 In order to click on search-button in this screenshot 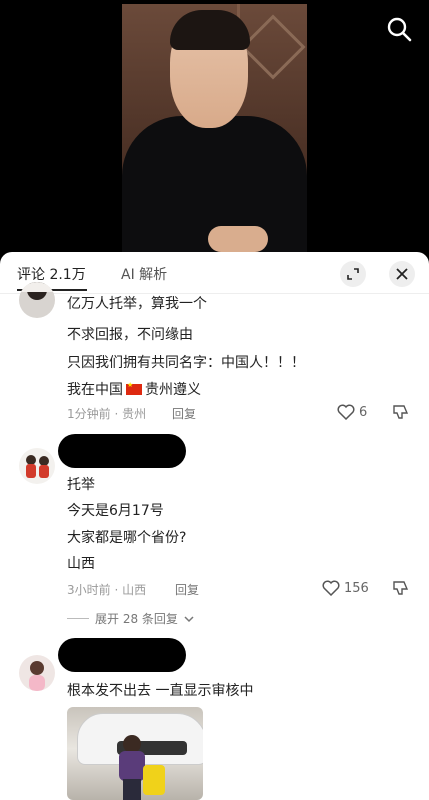, I will do `click(399, 29)`.